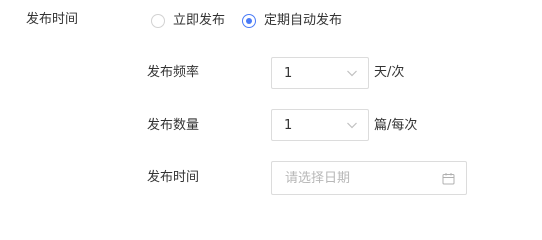 The width and height of the screenshot is (542, 240). Describe the element at coordinates (173, 72) in the screenshot. I see `frequency-label: 发布频率` at that location.